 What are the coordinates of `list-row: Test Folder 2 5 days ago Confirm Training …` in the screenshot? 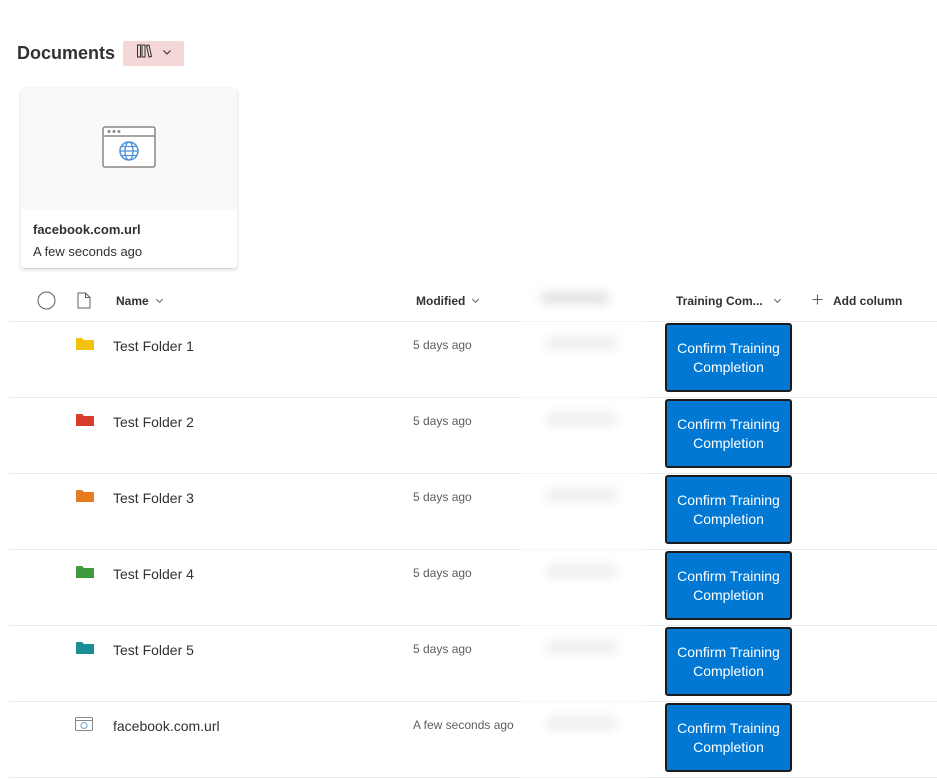 It's located at (473, 436).